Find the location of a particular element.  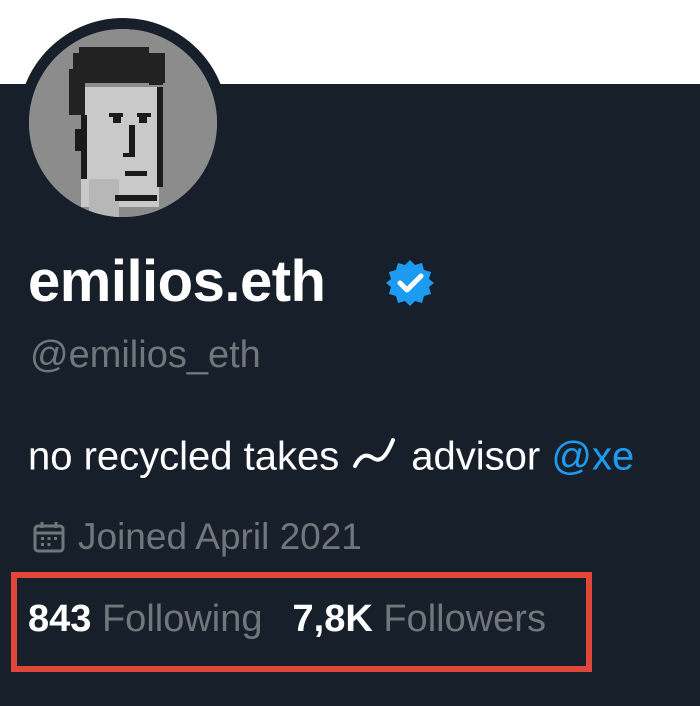

avatar is located at coordinates (123, 123).